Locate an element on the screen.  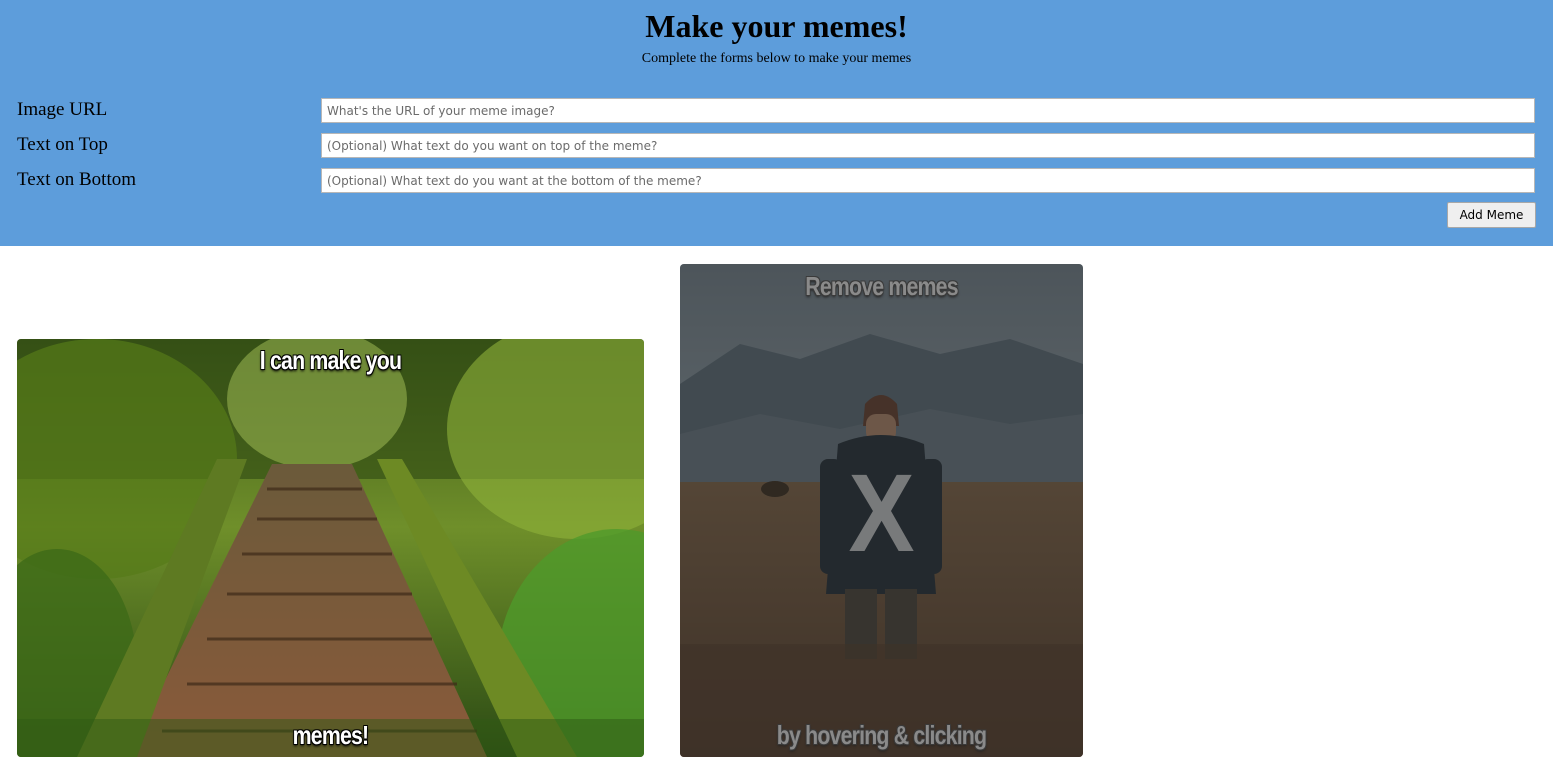
meme-top-text: Remove memes is located at coordinates (881, 286).